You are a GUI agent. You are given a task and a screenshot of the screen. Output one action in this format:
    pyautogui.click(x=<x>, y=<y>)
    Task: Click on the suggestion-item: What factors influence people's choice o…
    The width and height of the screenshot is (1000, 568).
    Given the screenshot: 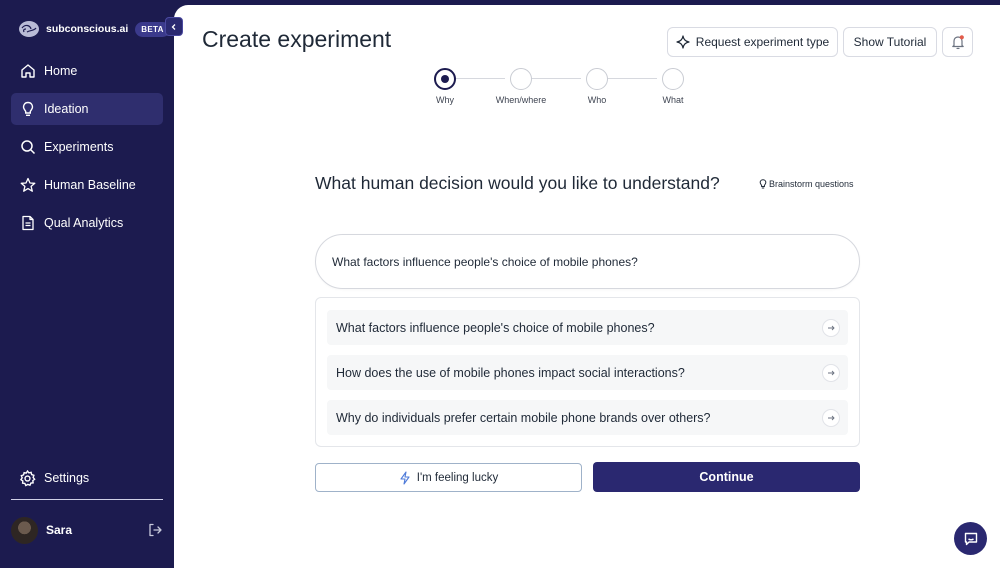 What is the action you would take?
    pyautogui.click(x=587, y=327)
    